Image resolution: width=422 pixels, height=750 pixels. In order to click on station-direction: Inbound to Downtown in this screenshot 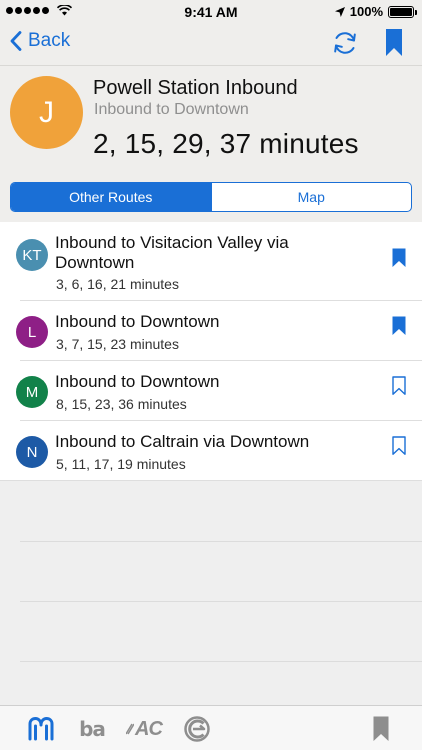, I will do `click(171, 109)`.